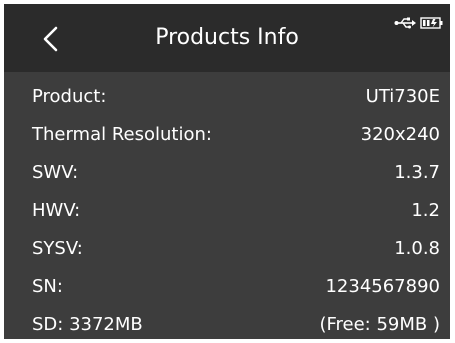  Describe the element at coordinates (417, 248) in the screenshot. I see `row-value: 1.0.8` at that location.